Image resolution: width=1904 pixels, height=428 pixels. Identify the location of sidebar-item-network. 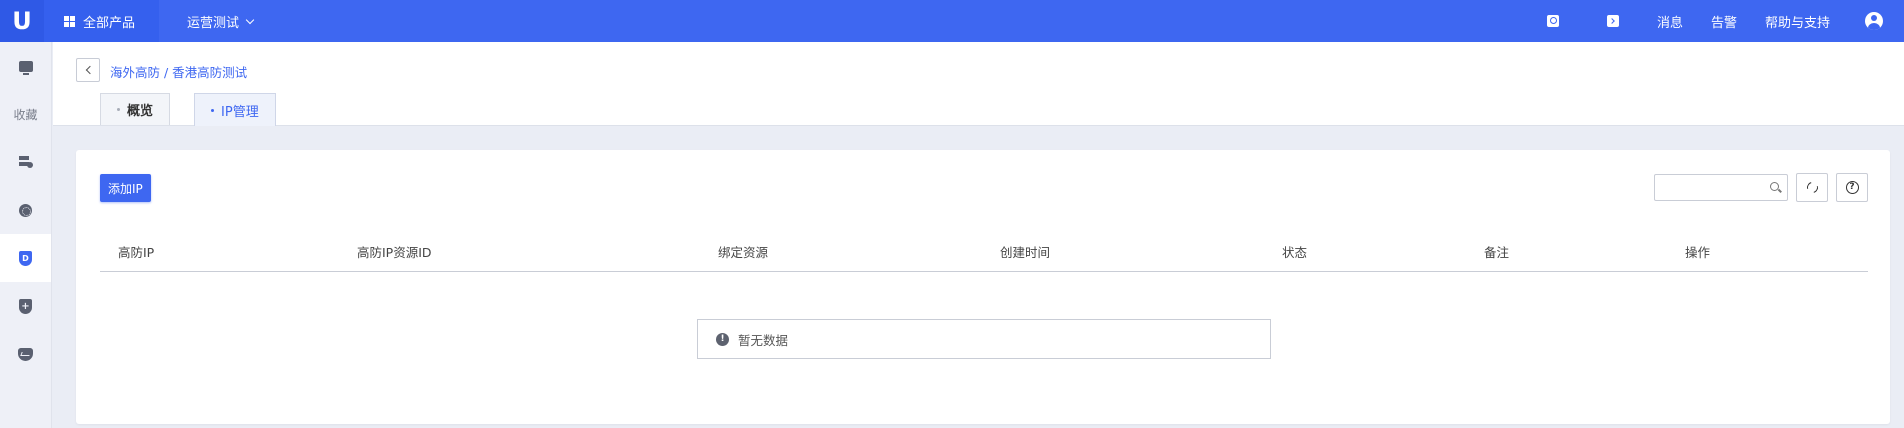
(25, 210).